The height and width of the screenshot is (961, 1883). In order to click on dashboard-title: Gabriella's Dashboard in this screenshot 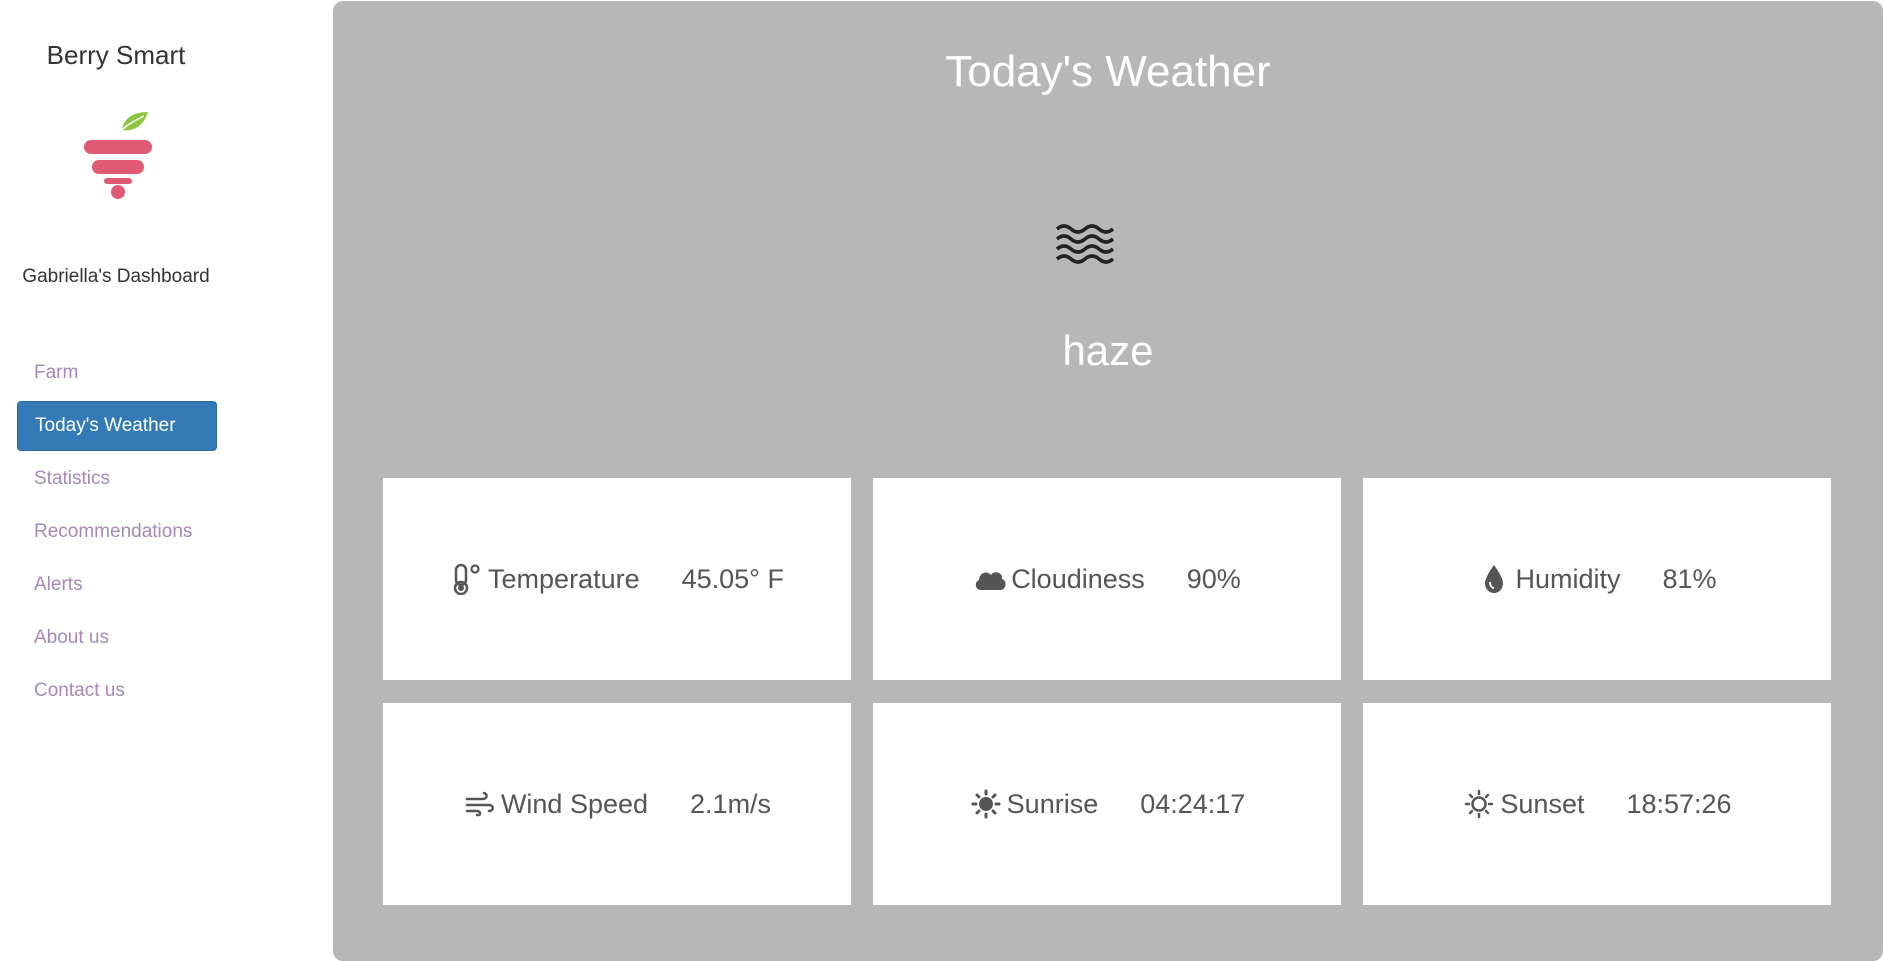, I will do `click(116, 276)`.